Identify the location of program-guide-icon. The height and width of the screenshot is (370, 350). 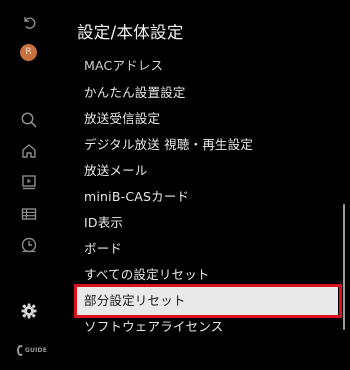
(29, 214).